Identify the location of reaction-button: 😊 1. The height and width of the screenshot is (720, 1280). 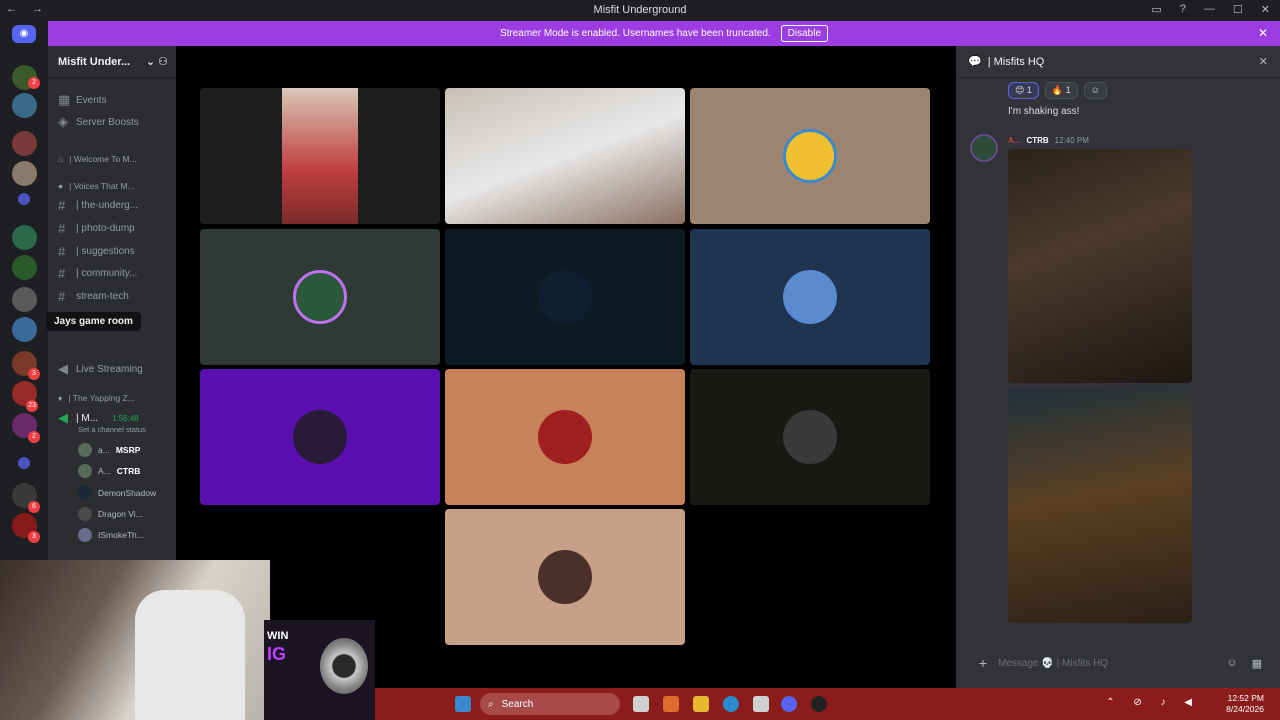
(1023, 90).